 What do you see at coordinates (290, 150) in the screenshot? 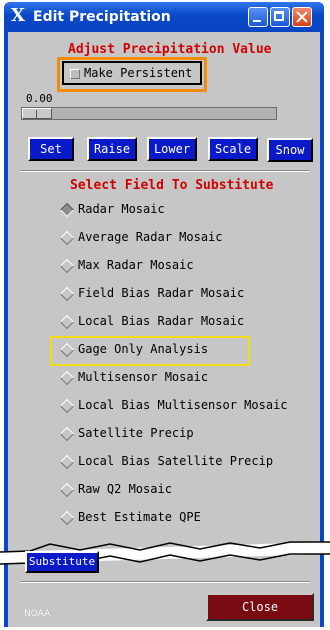
I see `snow-button: Snow` at bounding box center [290, 150].